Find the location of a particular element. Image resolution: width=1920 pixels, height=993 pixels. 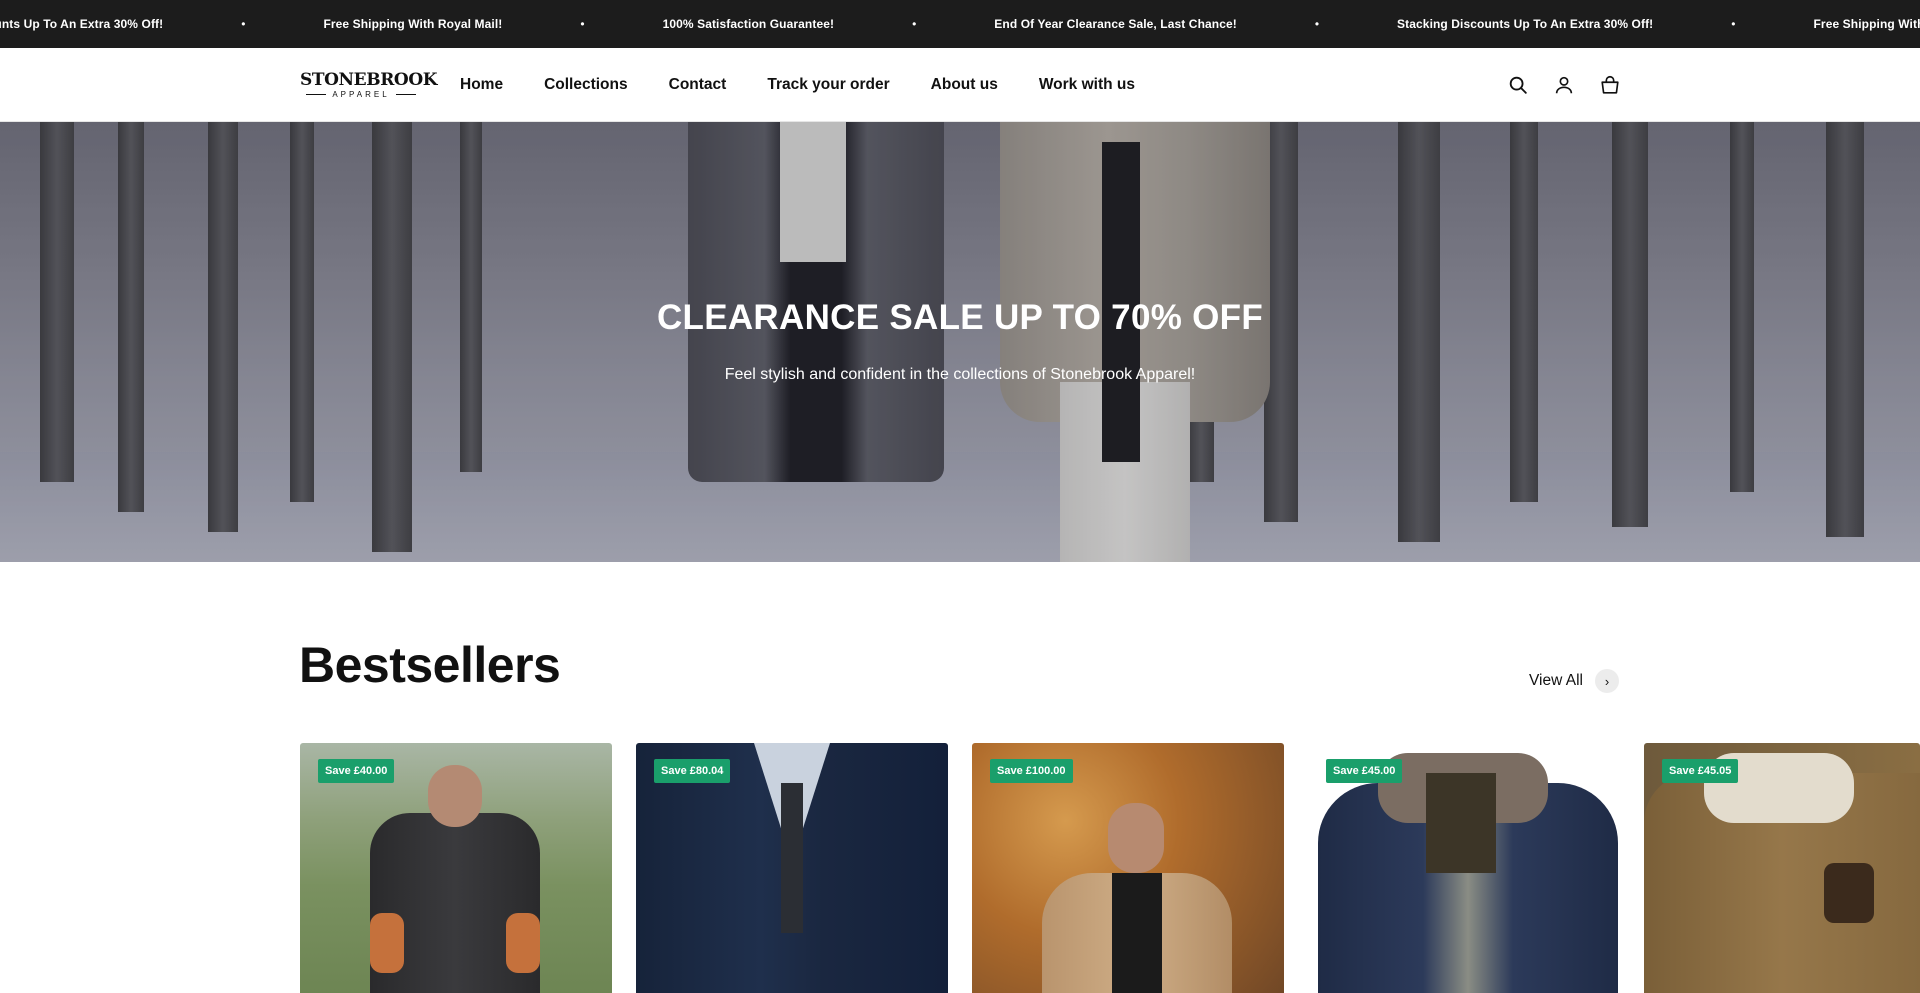

discount-badge: Save £45.05 is located at coordinates (1700, 771).